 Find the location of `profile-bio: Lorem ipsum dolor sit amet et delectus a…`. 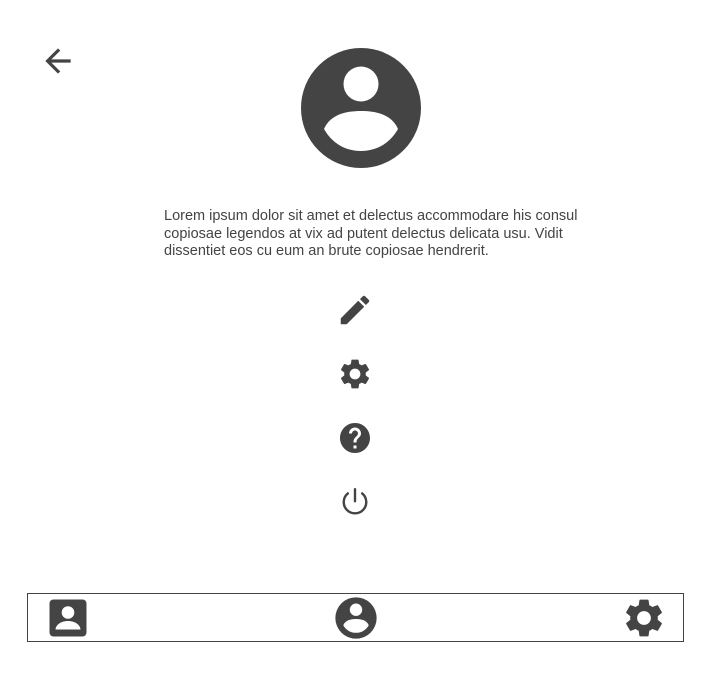

profile-bio: Lorem ipsum dolor sit amet et delectus a… is located at coordinates (371, 233).